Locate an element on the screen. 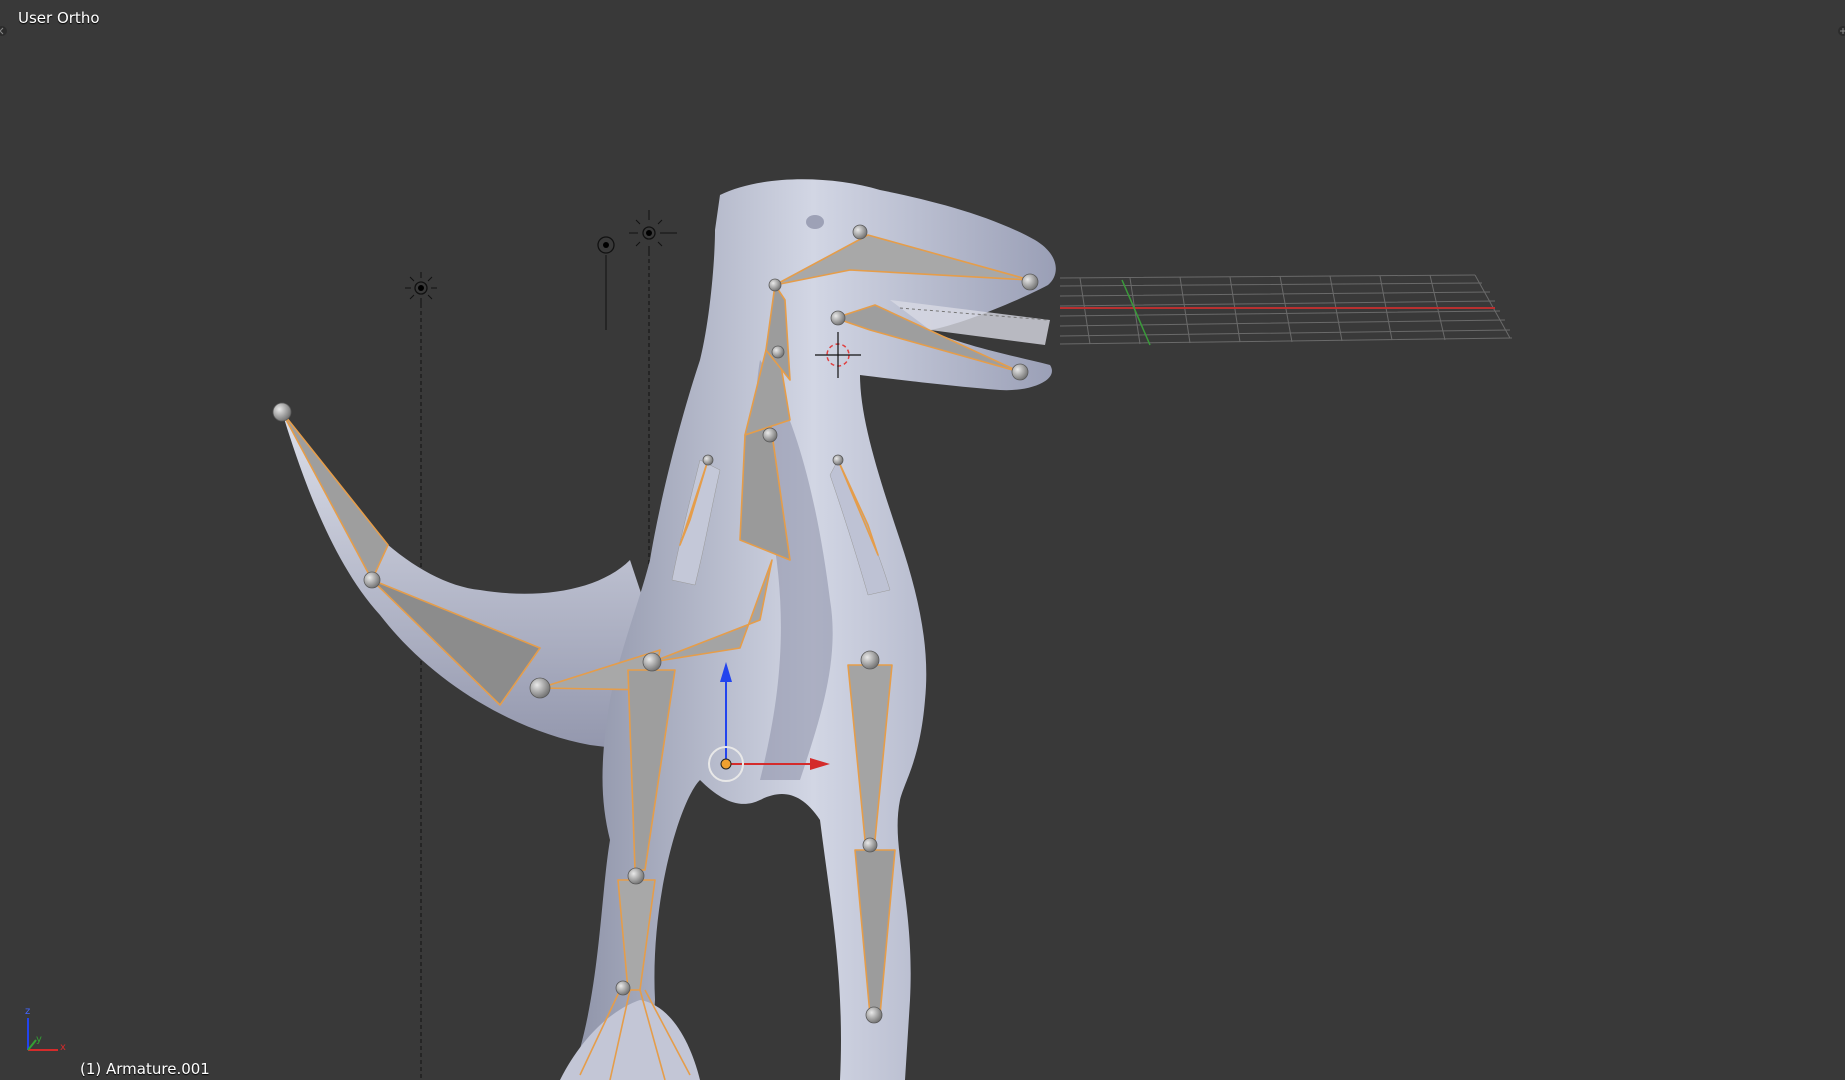 This screenshot has width=1845, height=1080. active-object-label: (1) Armature.001 is located at coordinates (145, 1069).